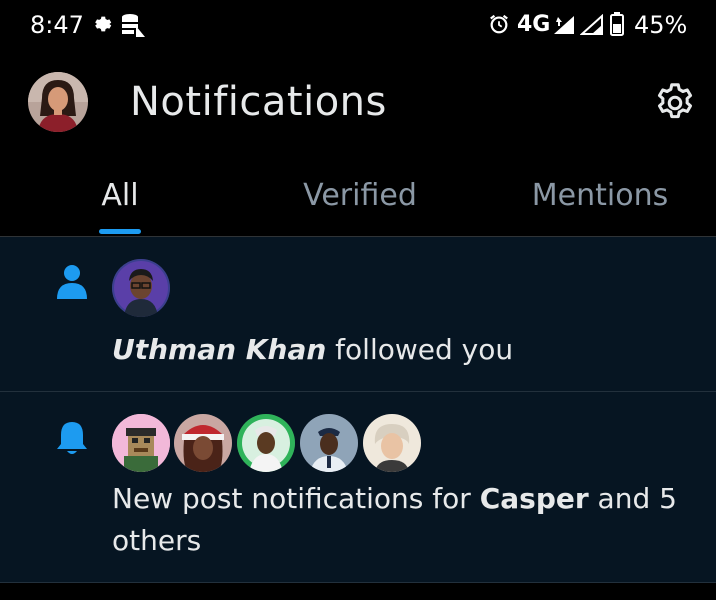  What do you see at coordinates (534, 24) in the screenshot?
I see `network-type: 4G` at bounding box center [534, 24].